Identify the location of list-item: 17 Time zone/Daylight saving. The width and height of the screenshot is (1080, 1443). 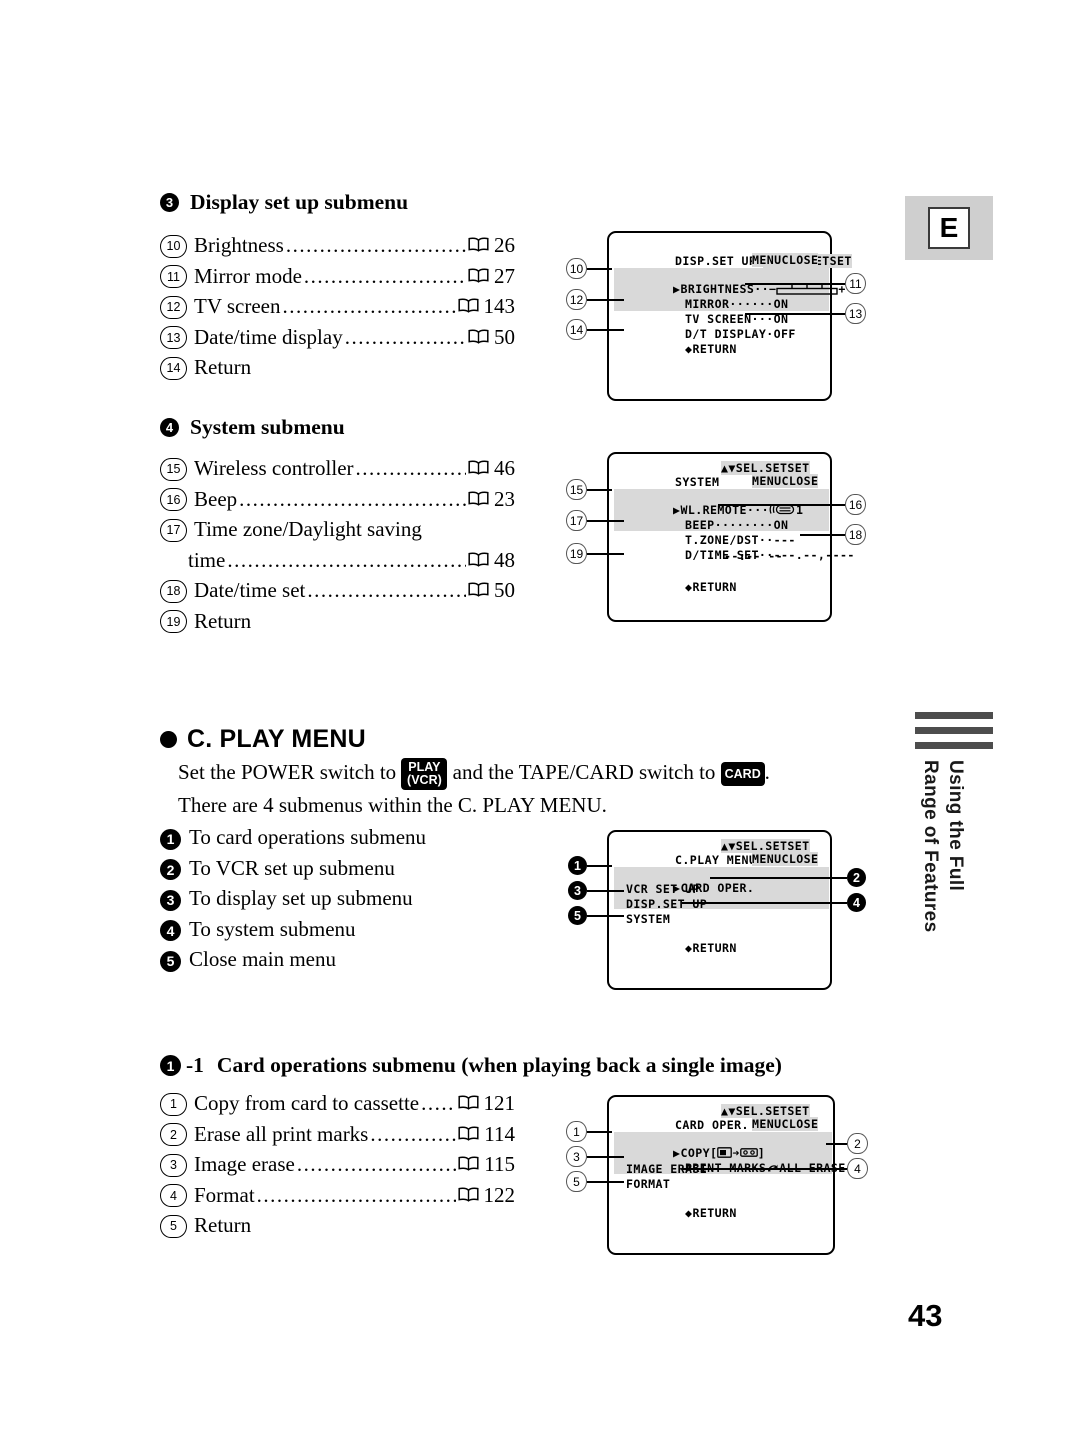
(337, 529).